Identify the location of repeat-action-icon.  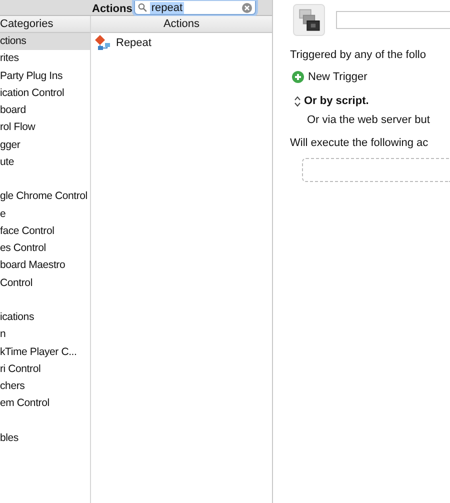
(103, 43).